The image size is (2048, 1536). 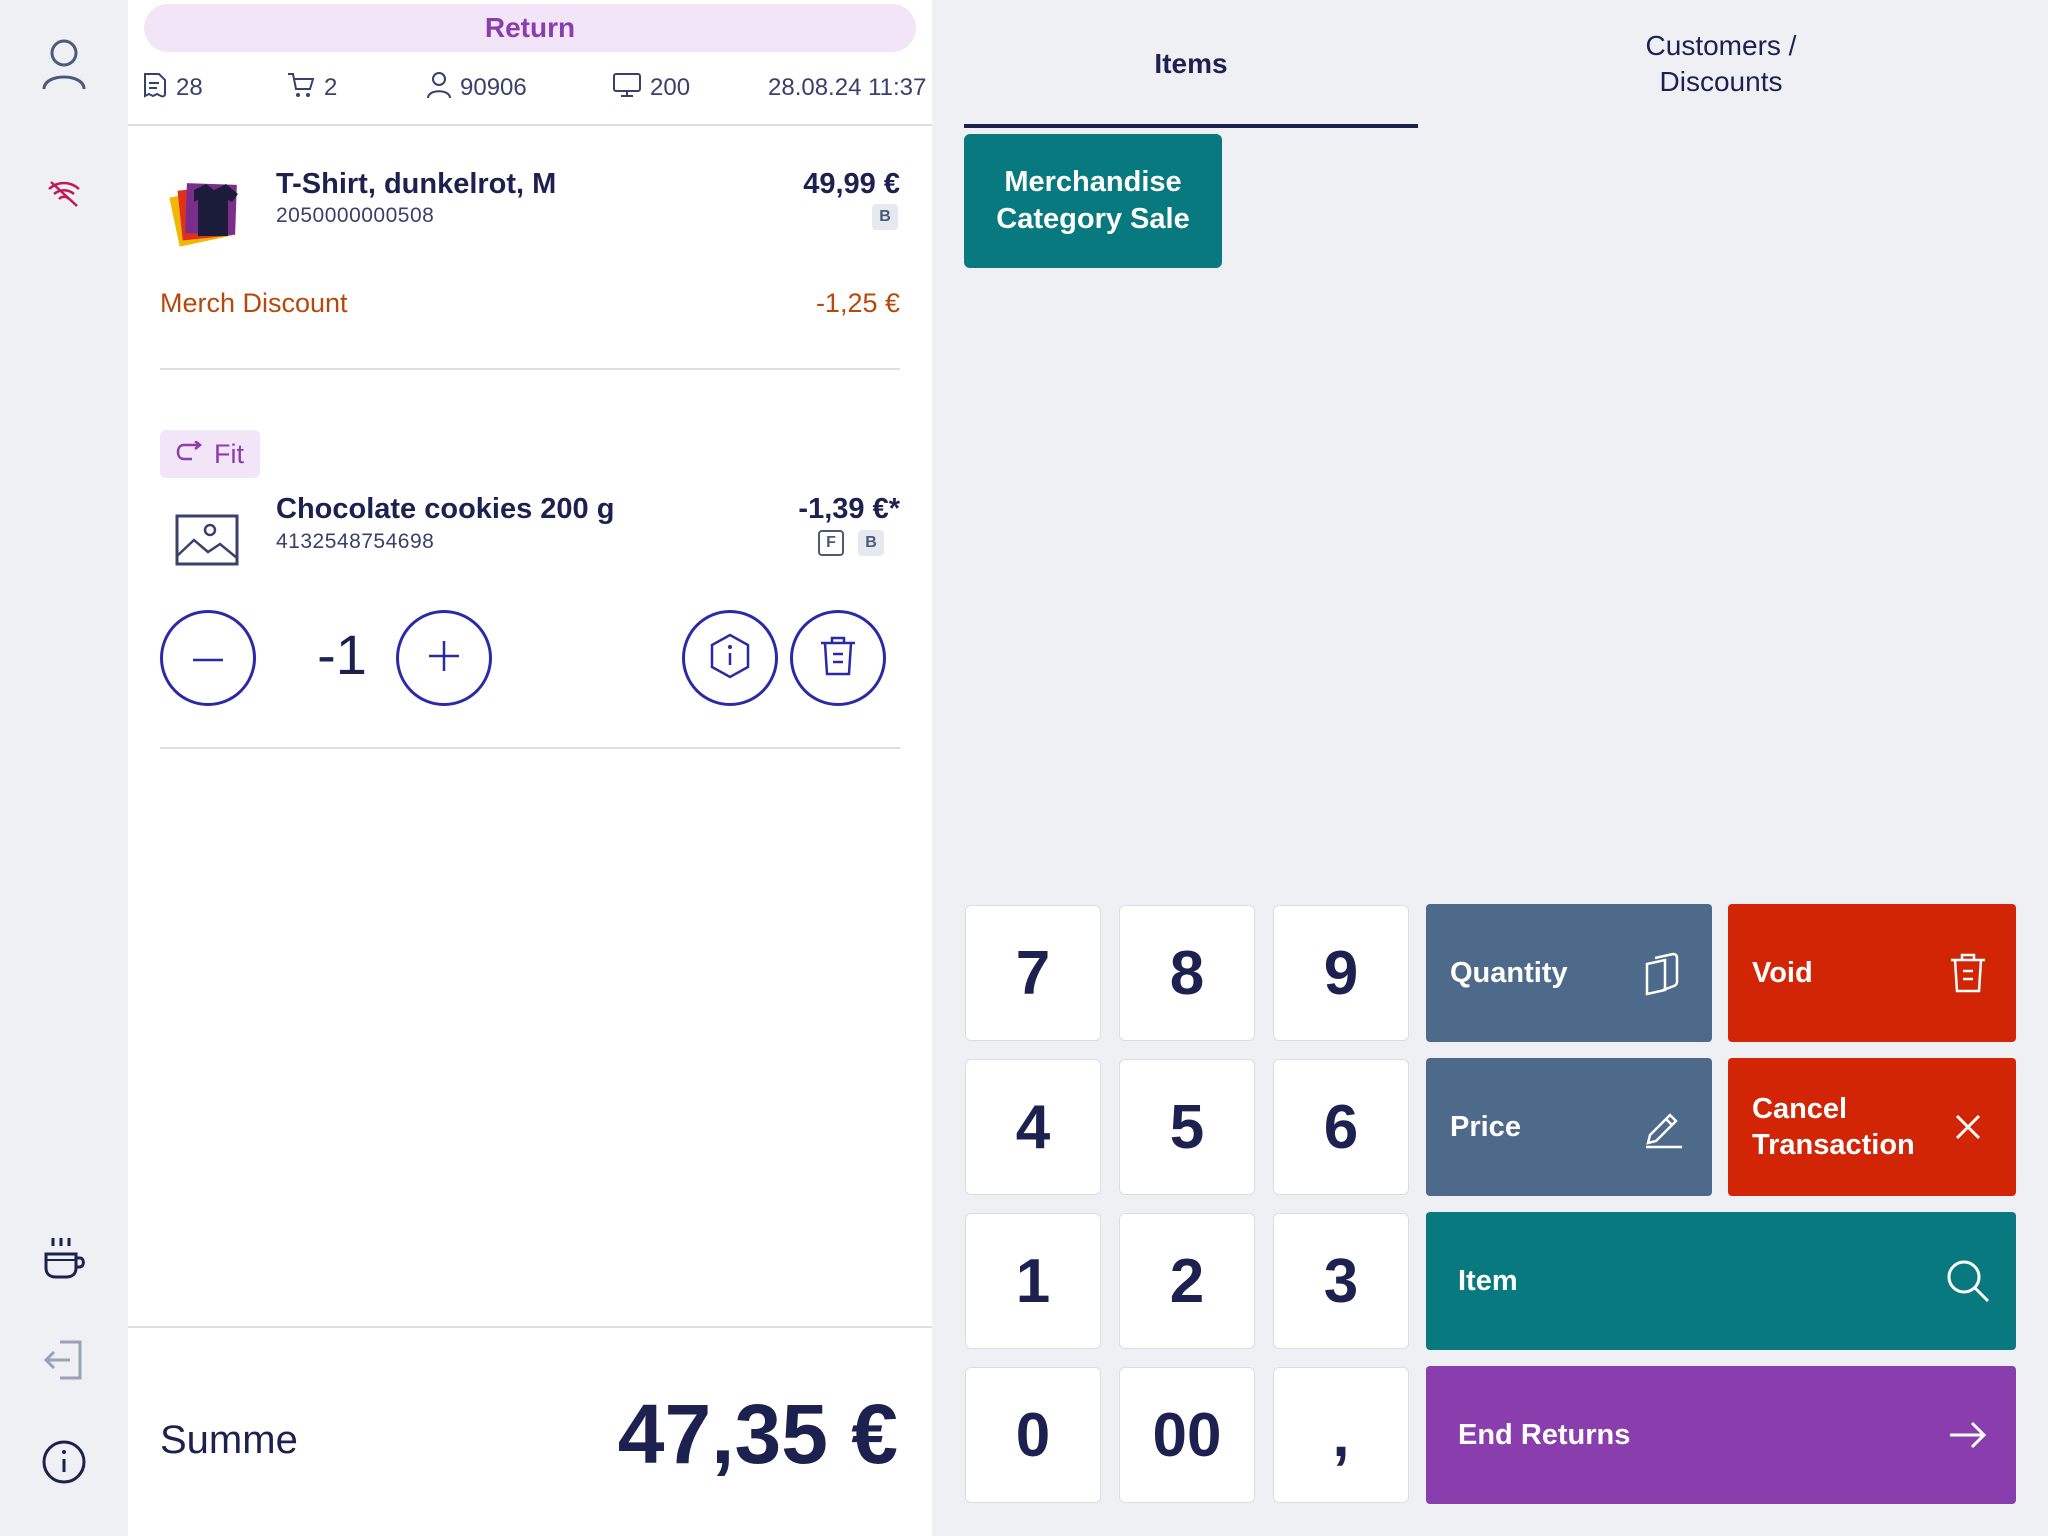 What do you see at coordinates (1033, 1435) in the screenshot?
I see `key-0: 0` at bounding box center [1033, 1435].